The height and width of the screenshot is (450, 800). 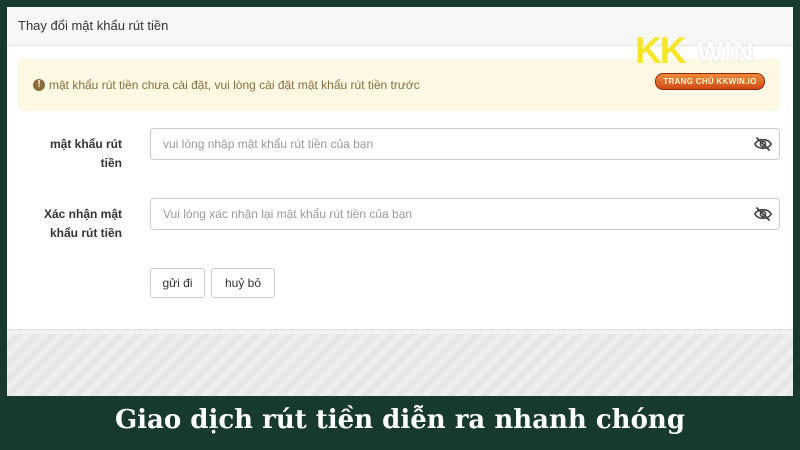 I want to click on password-label-line1: mật khẩu rút, so click(x=85, y=144).